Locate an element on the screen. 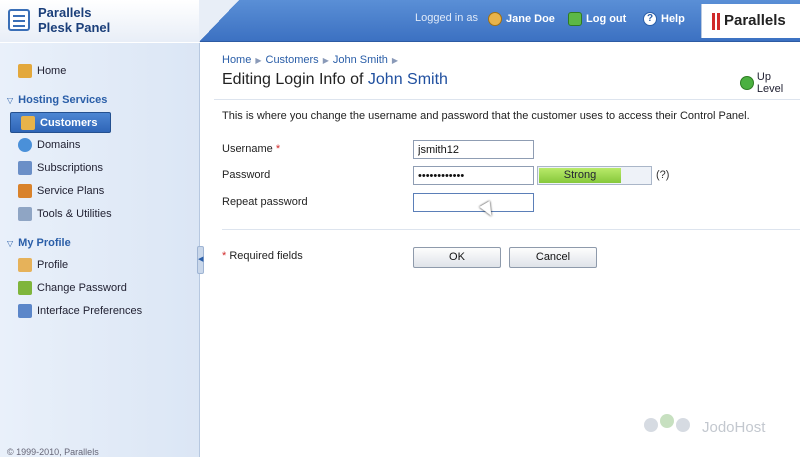 The width and height of the screenshot is (800, 457). service-plans-icon is located at coordinates (25, 191).